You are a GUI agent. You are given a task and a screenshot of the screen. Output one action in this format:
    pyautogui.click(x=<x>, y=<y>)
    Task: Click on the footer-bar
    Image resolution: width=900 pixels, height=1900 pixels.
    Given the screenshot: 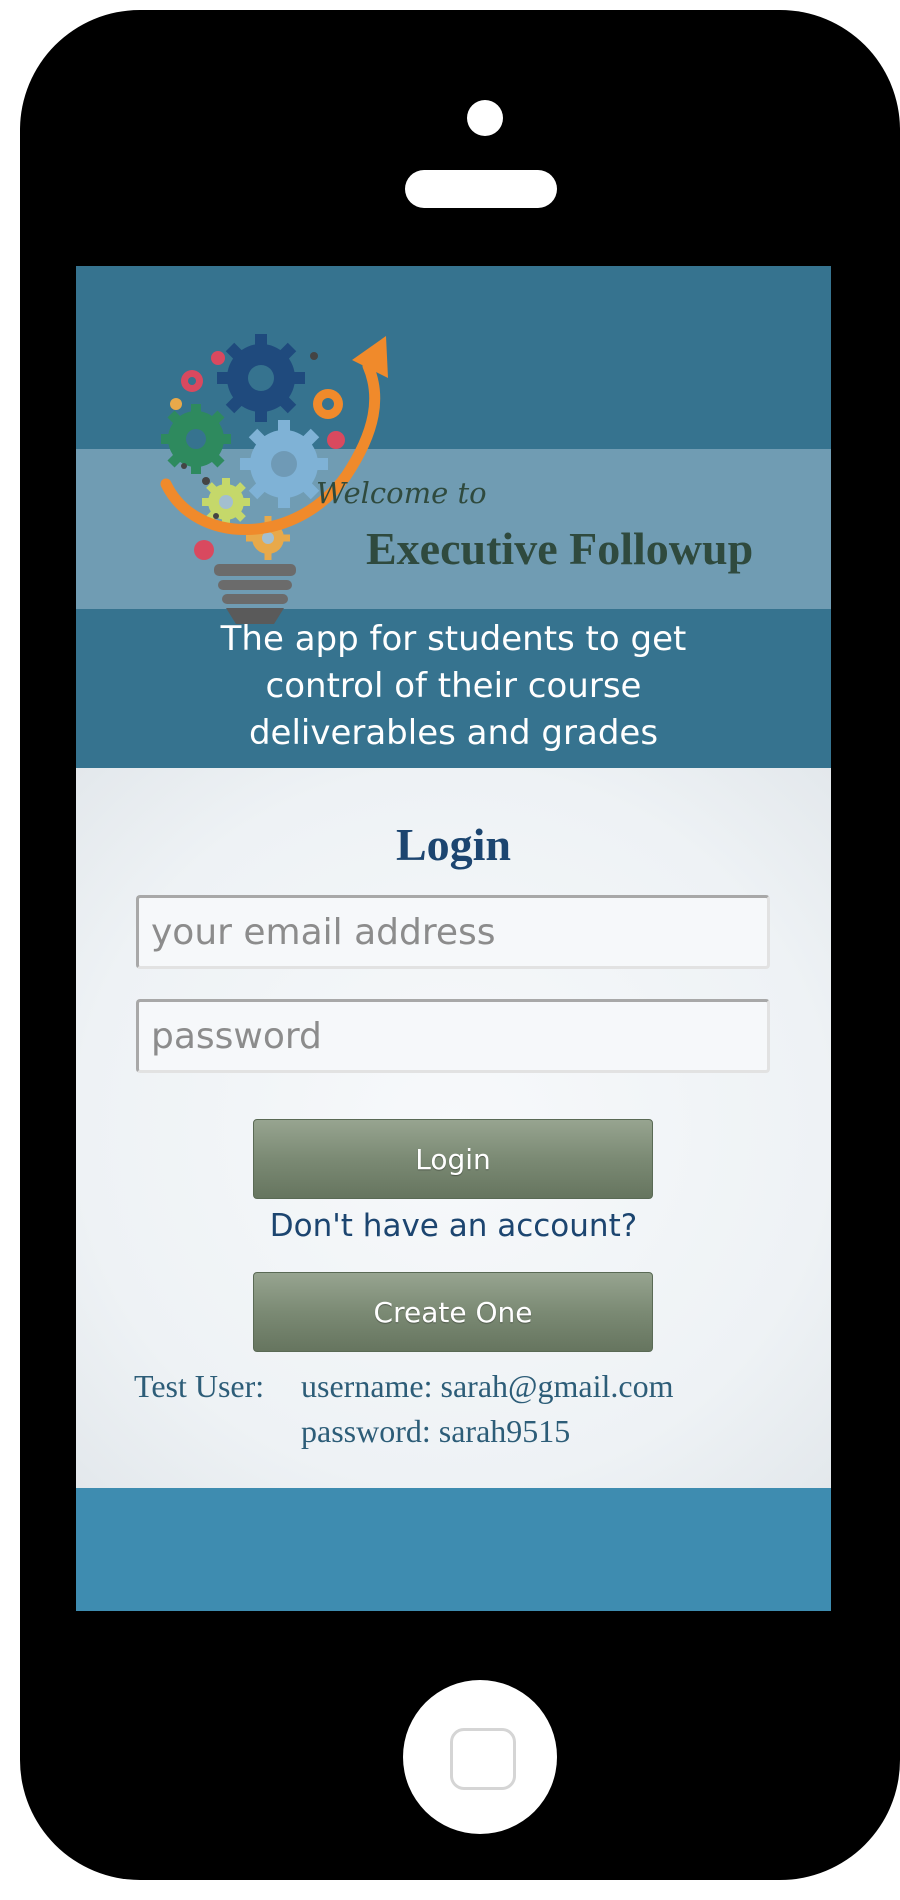 What is the action you would take?
    pyautogui.click(x=453, y=1549)
    